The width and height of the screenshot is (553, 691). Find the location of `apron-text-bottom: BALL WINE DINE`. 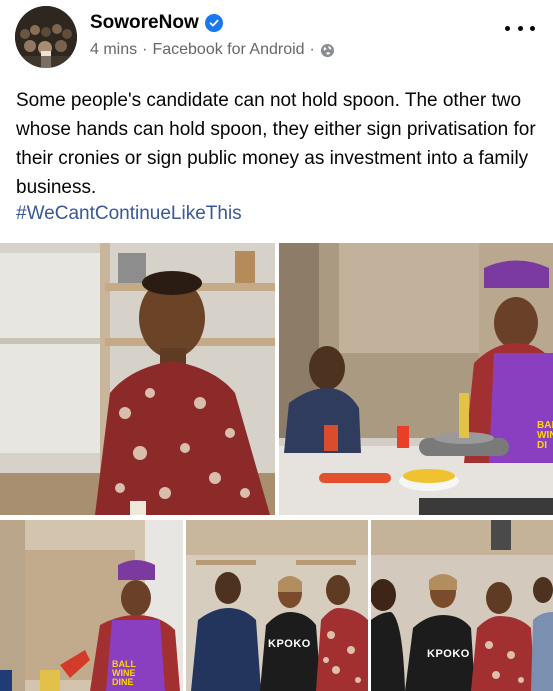

apron-text-bottom: BALL WINE DINE is located at coordinates (124, 673).